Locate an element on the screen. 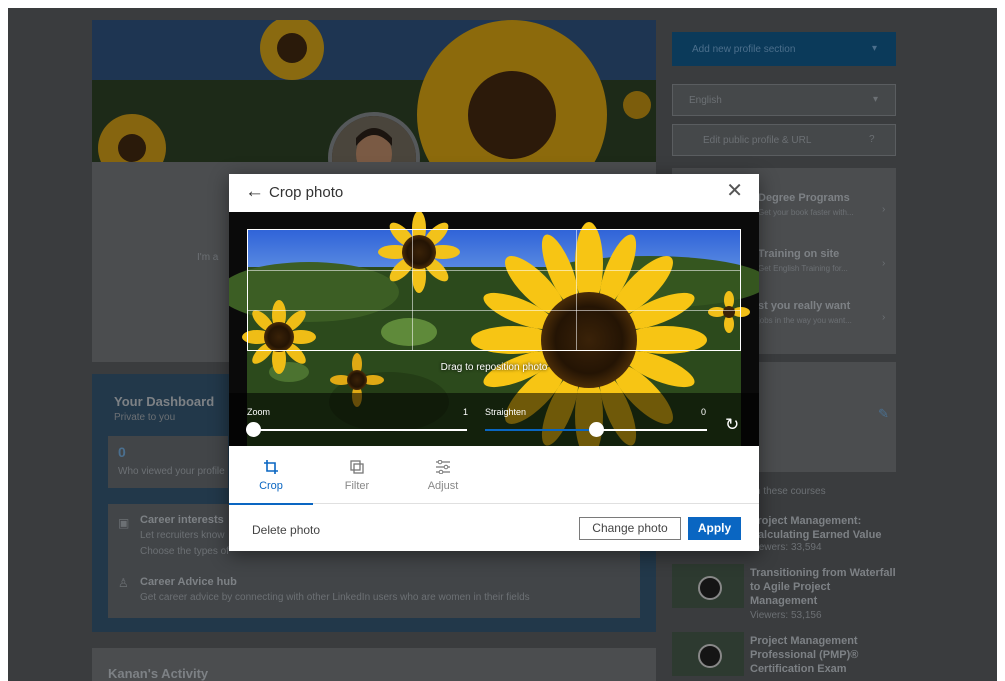 The image size is (1005, 681). tab-label: Adjust is located at coordinates (443, 486).